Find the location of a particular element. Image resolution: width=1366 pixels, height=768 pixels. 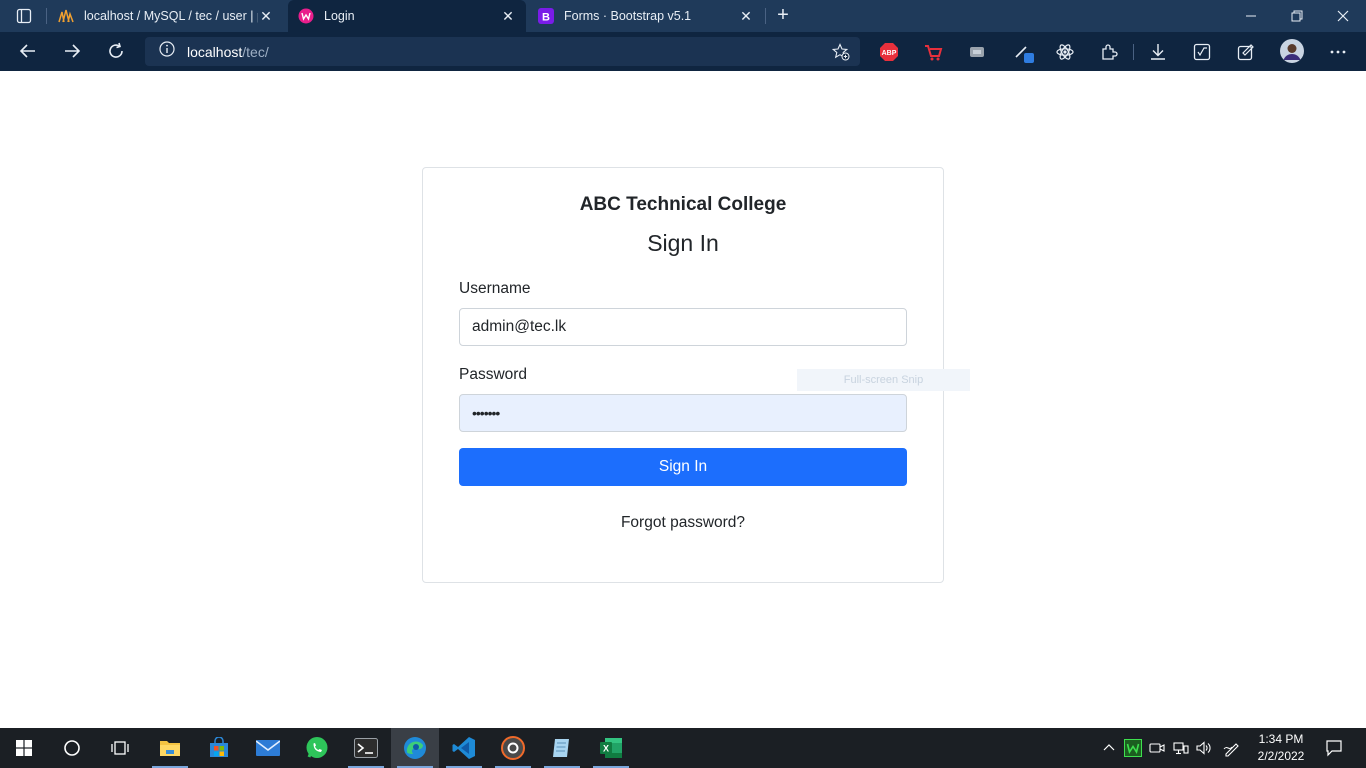

url-host: localhost is located at coordinates (215, 51).